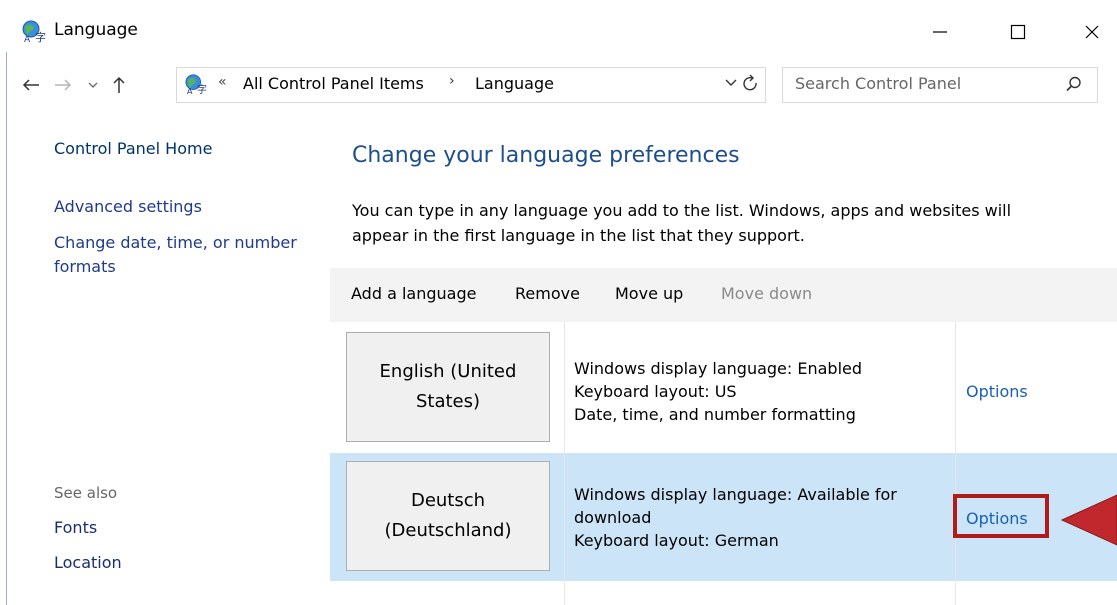 This screenshot has height=605, width=1117. What do you see at coordinates (448, 387) in the screenshot?
I see `language-name-button: English (United States)` at bounding box center [448, 387].